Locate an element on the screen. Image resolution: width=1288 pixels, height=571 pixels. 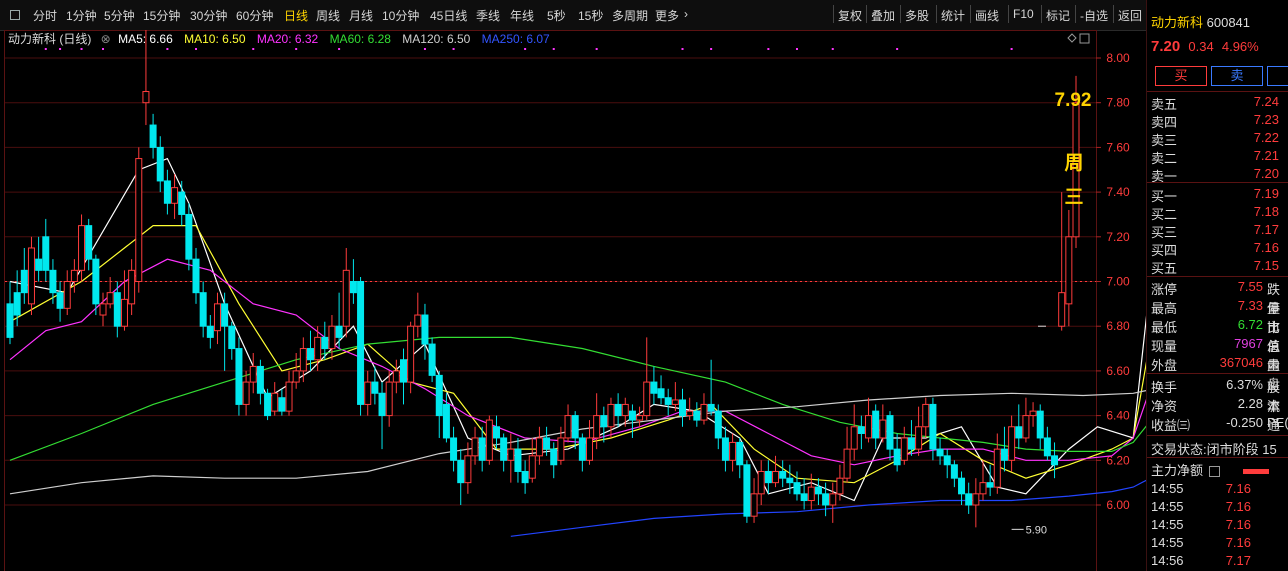
diamond-icon is located at coordinates (1072, 38).